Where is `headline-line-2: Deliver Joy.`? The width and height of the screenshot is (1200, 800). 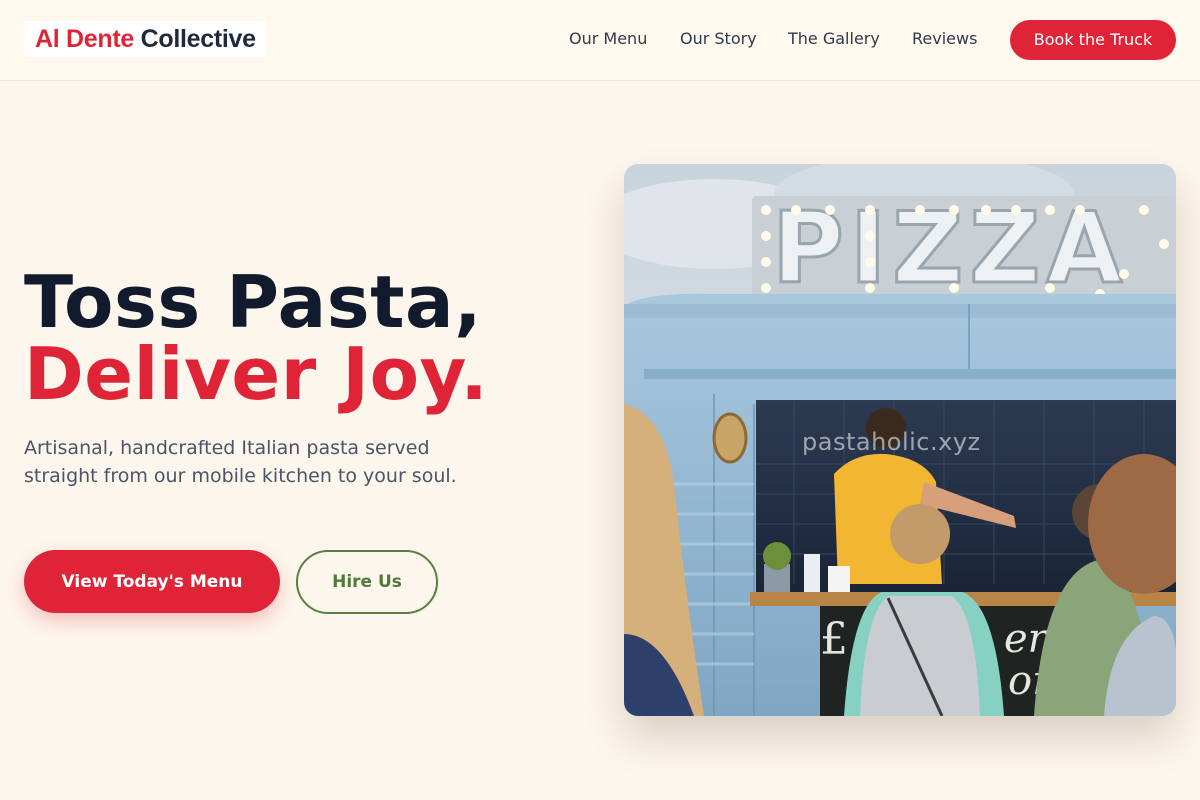 headline-line-2: Deliver Joy. is located at coordinates (256, 374).